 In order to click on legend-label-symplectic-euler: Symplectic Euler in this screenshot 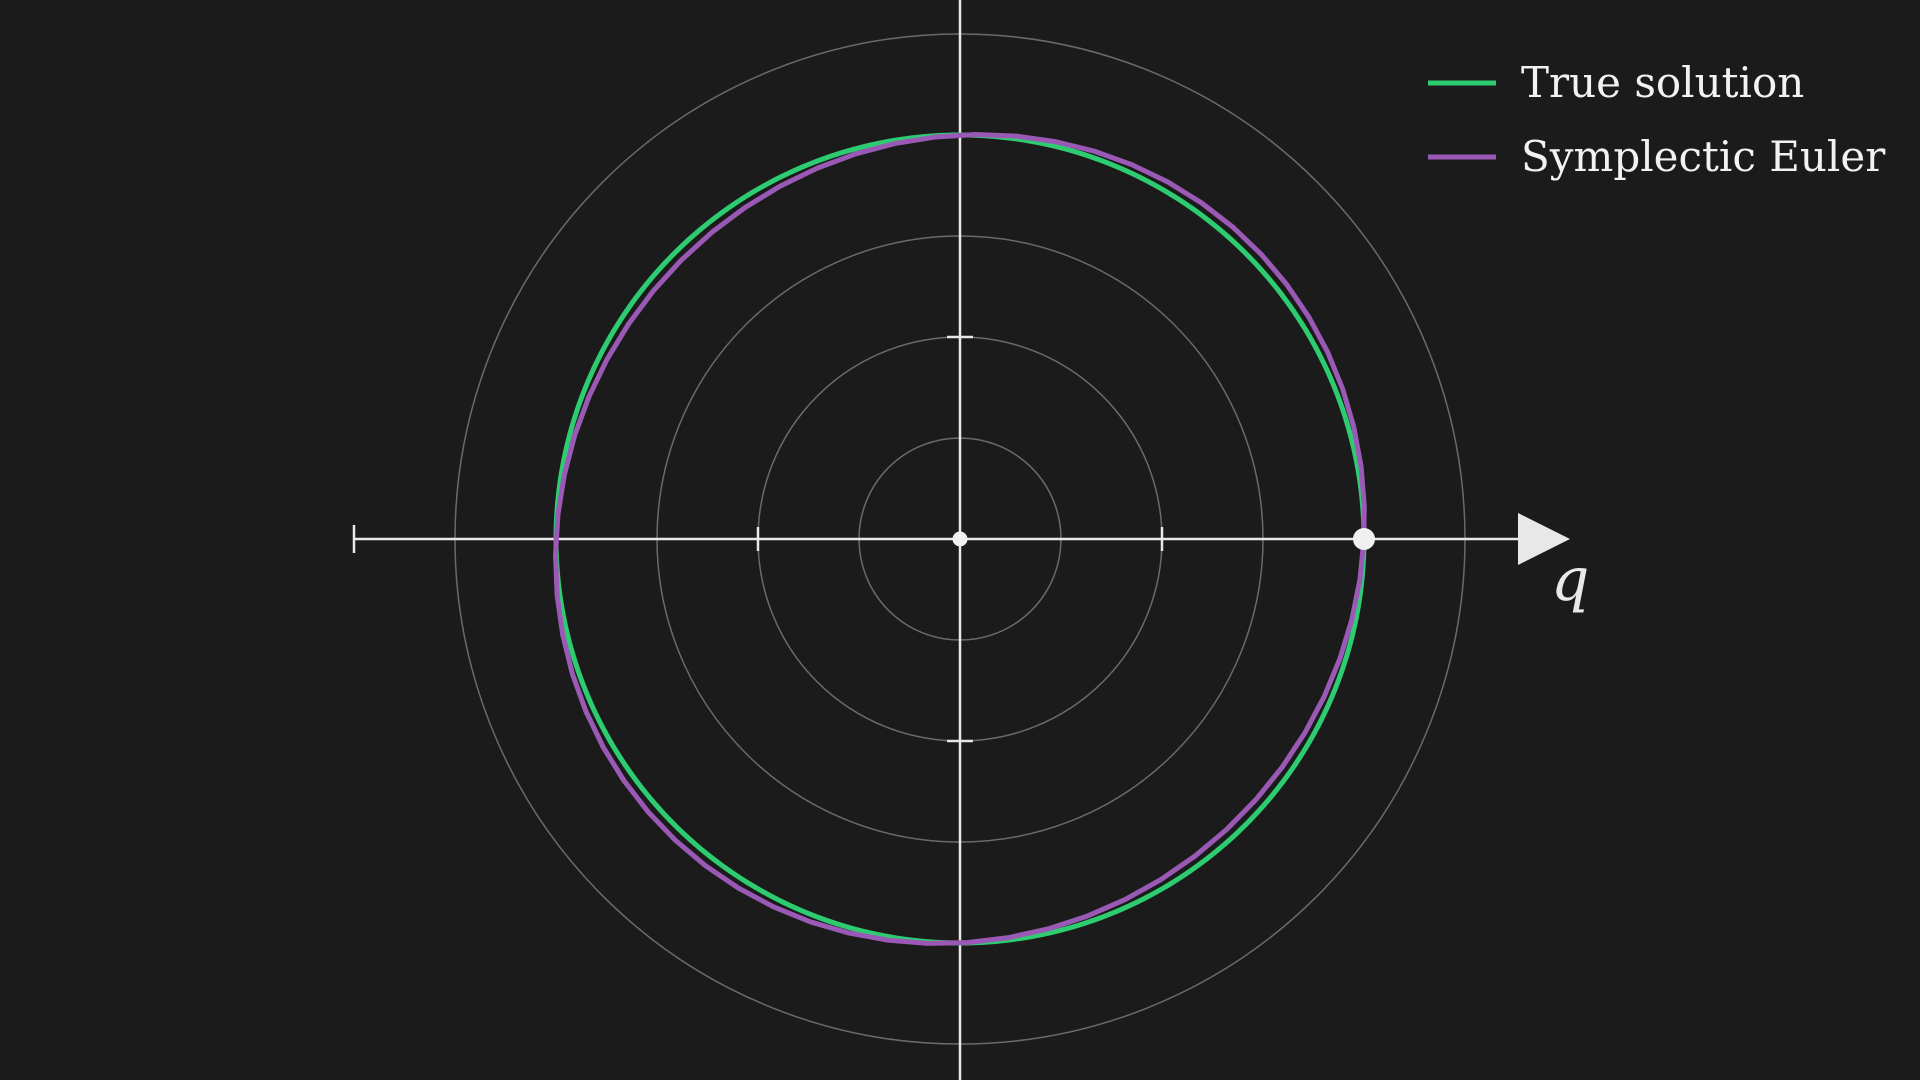, I will do `click(1703, 156)`.